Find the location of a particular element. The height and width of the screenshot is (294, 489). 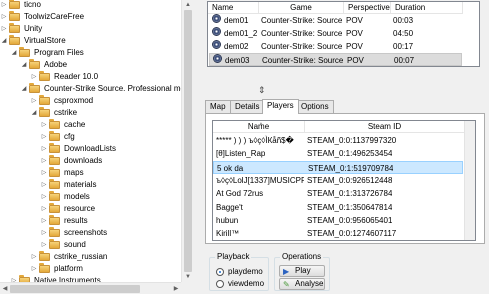

column-header-steam-id: Steam ID is located at coordinates (385, 127).